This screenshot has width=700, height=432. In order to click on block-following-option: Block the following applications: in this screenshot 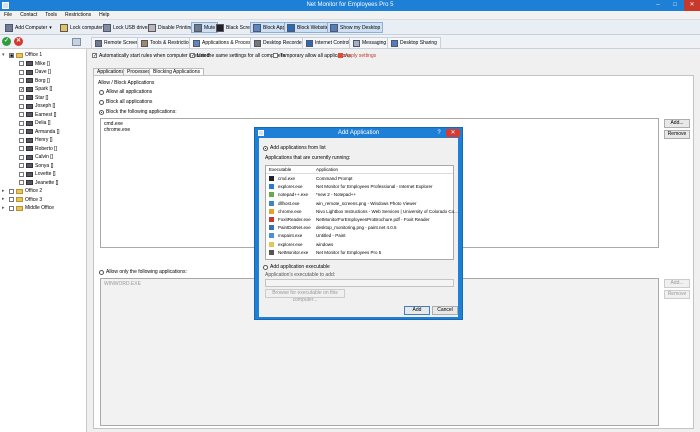, I will do `click(138, 112)`.